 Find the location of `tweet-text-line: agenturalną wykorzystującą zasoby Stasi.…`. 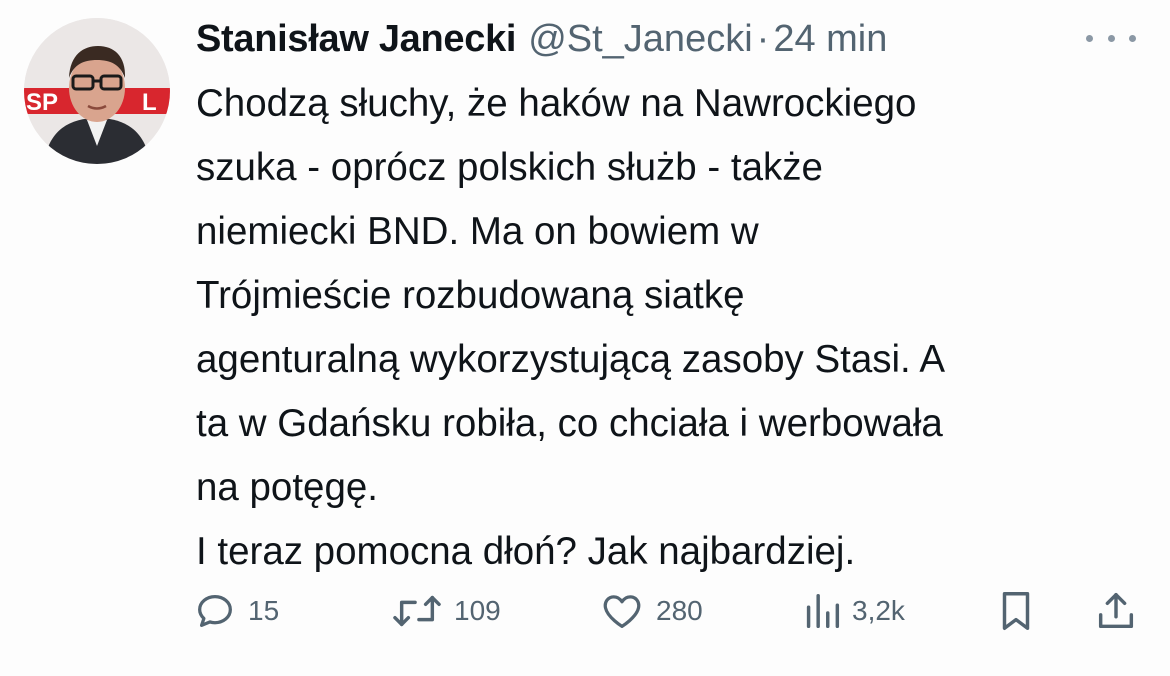

tweet-text-line: agenturalną wykorzystującą zasoby Stasi.… is located at coordinates (571, 359).